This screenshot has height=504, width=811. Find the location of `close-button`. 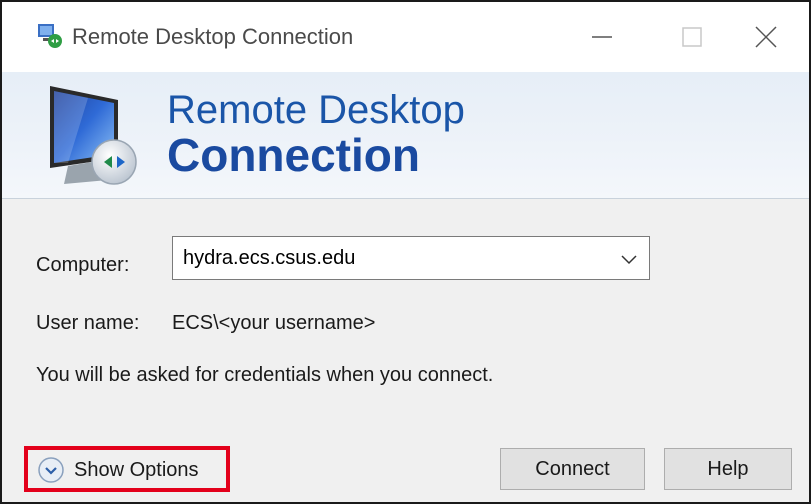

close-button is located at coordinates (765, 37).